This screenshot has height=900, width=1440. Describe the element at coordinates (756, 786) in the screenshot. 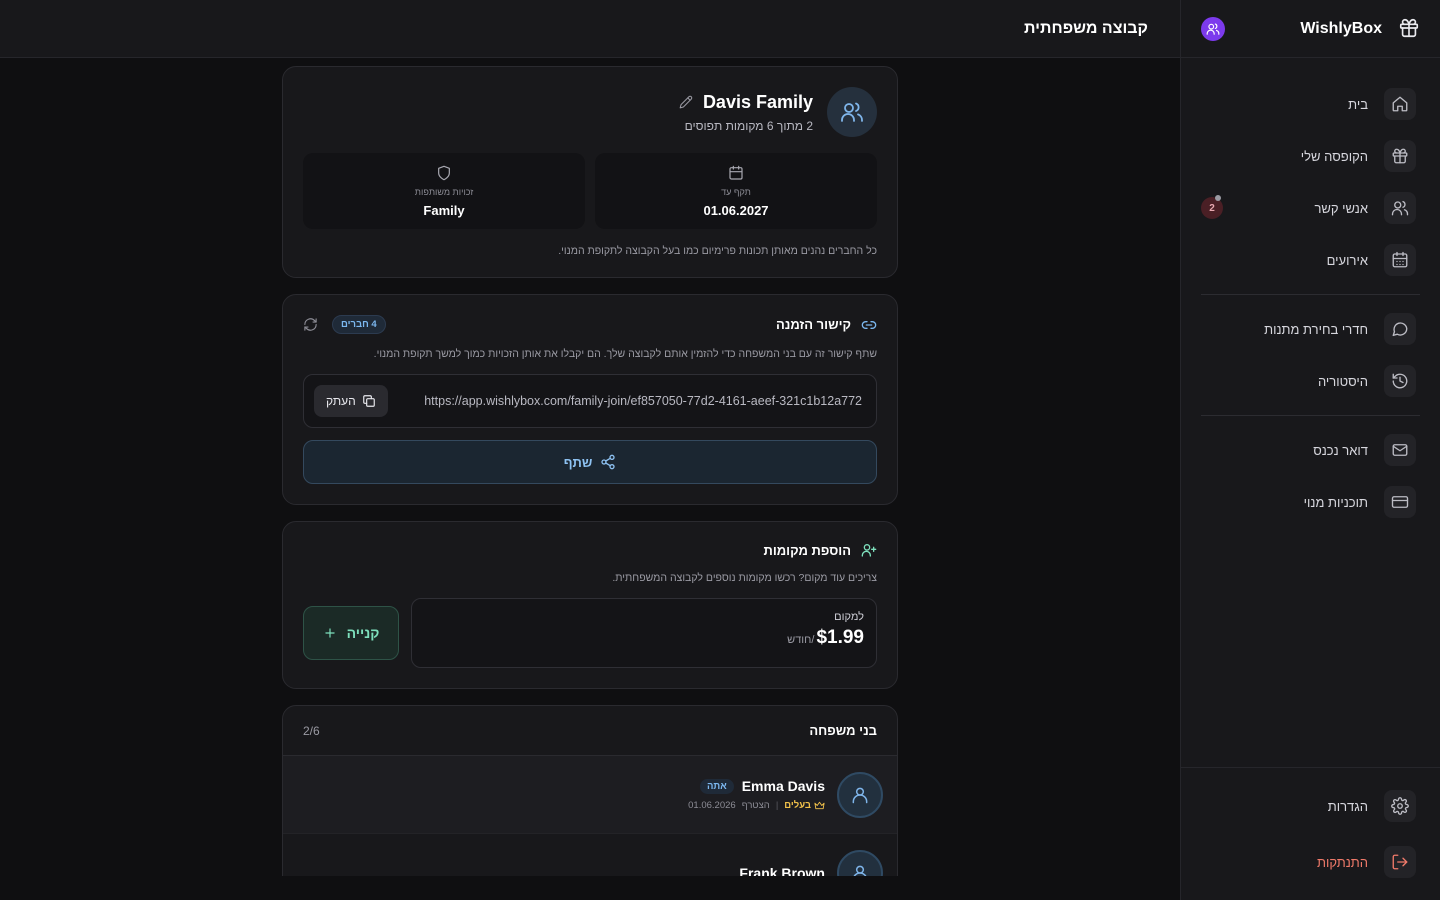

I see `member-name-row: Emma Davis אתה` at that location.